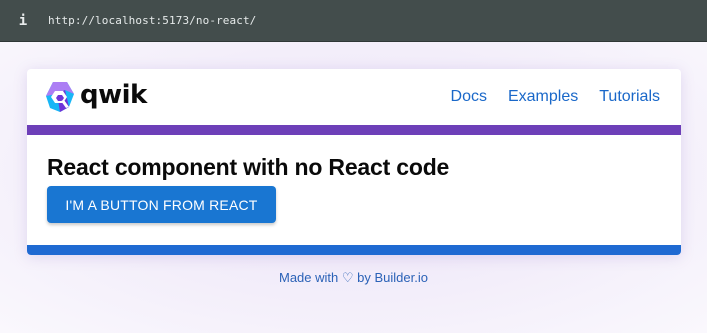  I want to click on header-accent-stripe, so click(354, 130).